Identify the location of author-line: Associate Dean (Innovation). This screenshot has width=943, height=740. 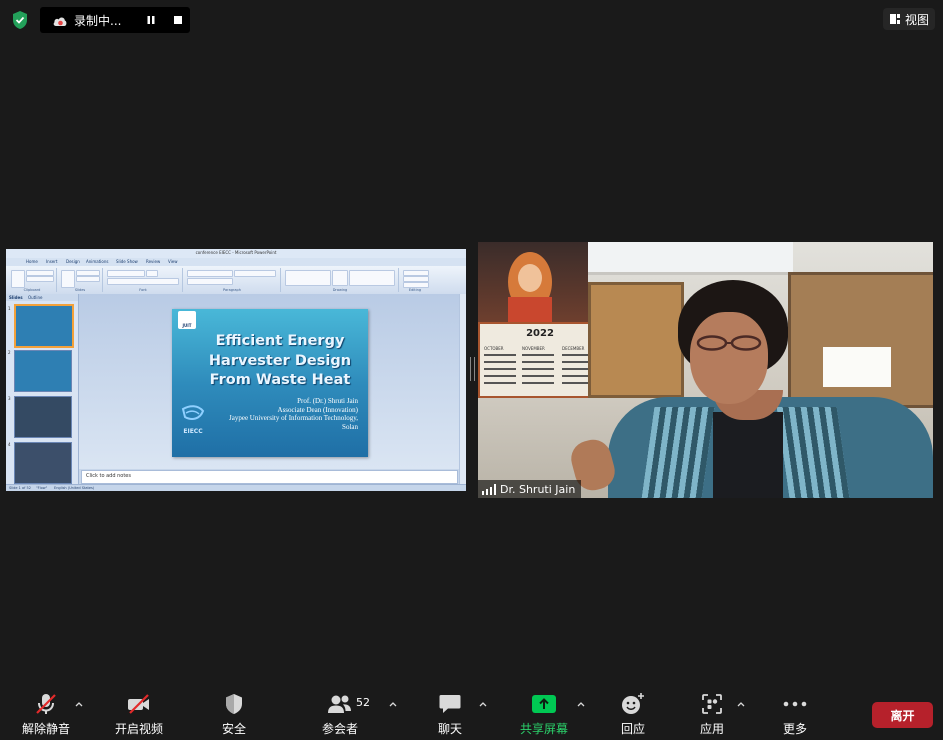
(317, 409).